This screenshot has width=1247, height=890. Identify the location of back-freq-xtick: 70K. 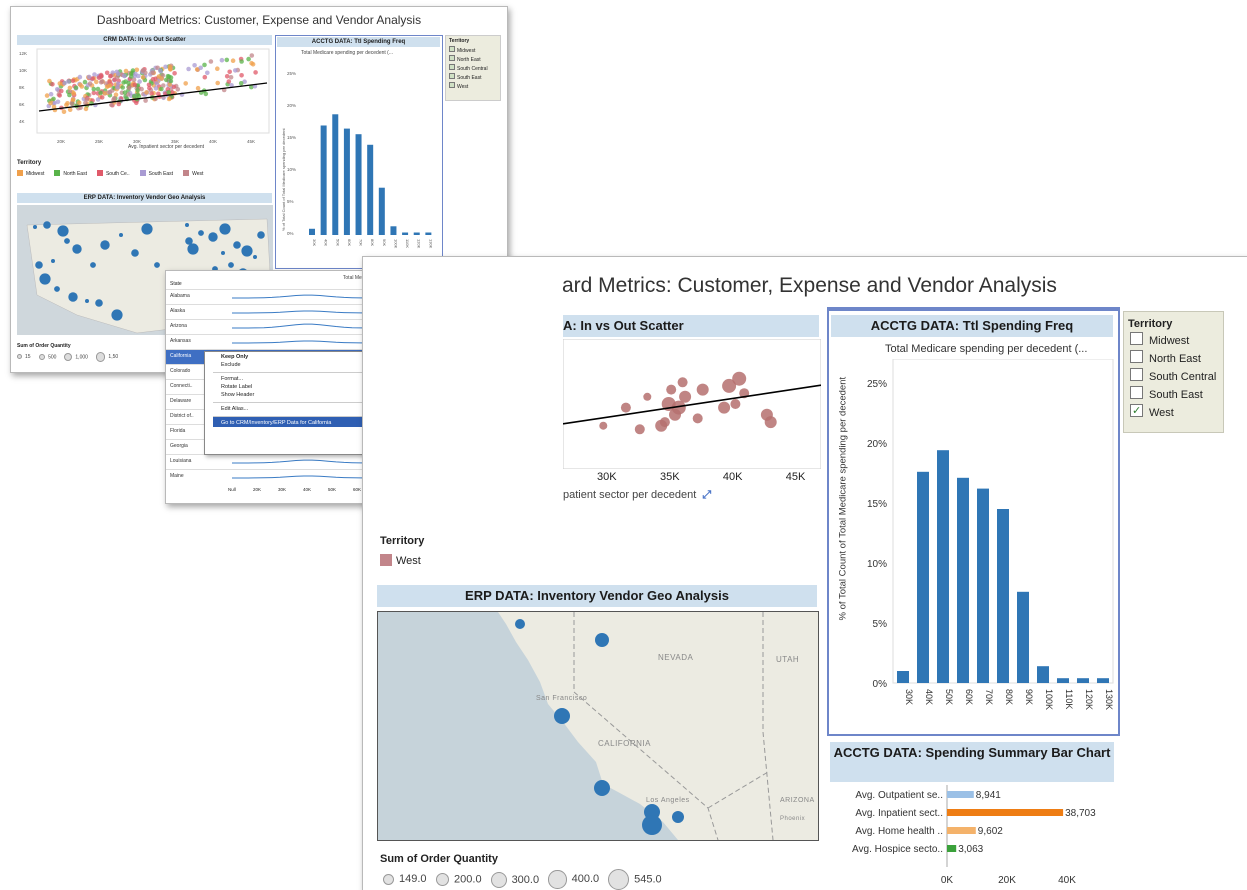
(361, 242).